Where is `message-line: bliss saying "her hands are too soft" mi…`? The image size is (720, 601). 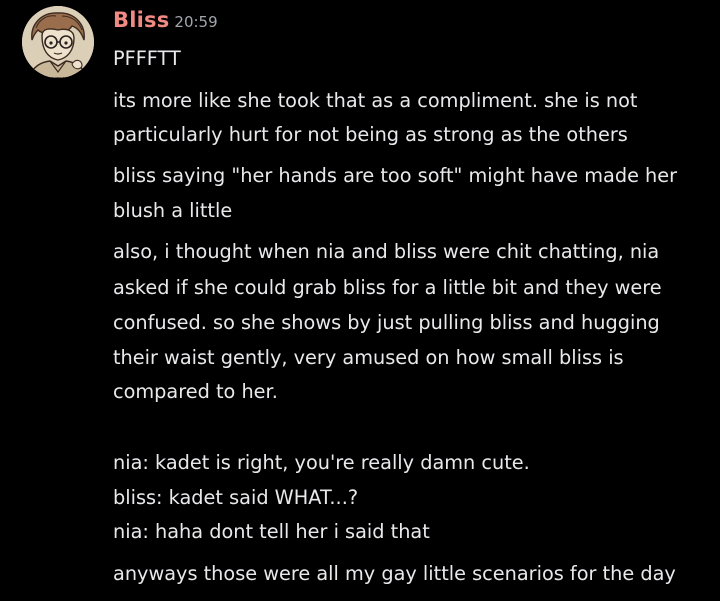
message-line: bliss saying "her hands are too soft" mi… is located at coordinates (395, 175).